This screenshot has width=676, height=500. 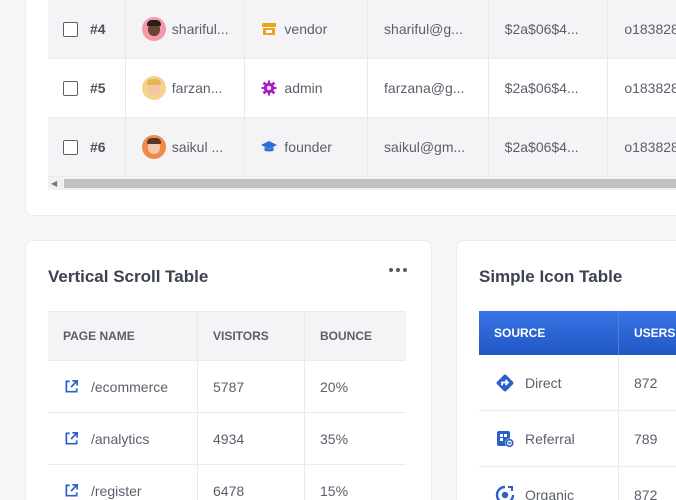 What do you see at coordinates (269, 146) in the screenshot?
I see `graduation-cap-icon` at bounding box center [269, 146].